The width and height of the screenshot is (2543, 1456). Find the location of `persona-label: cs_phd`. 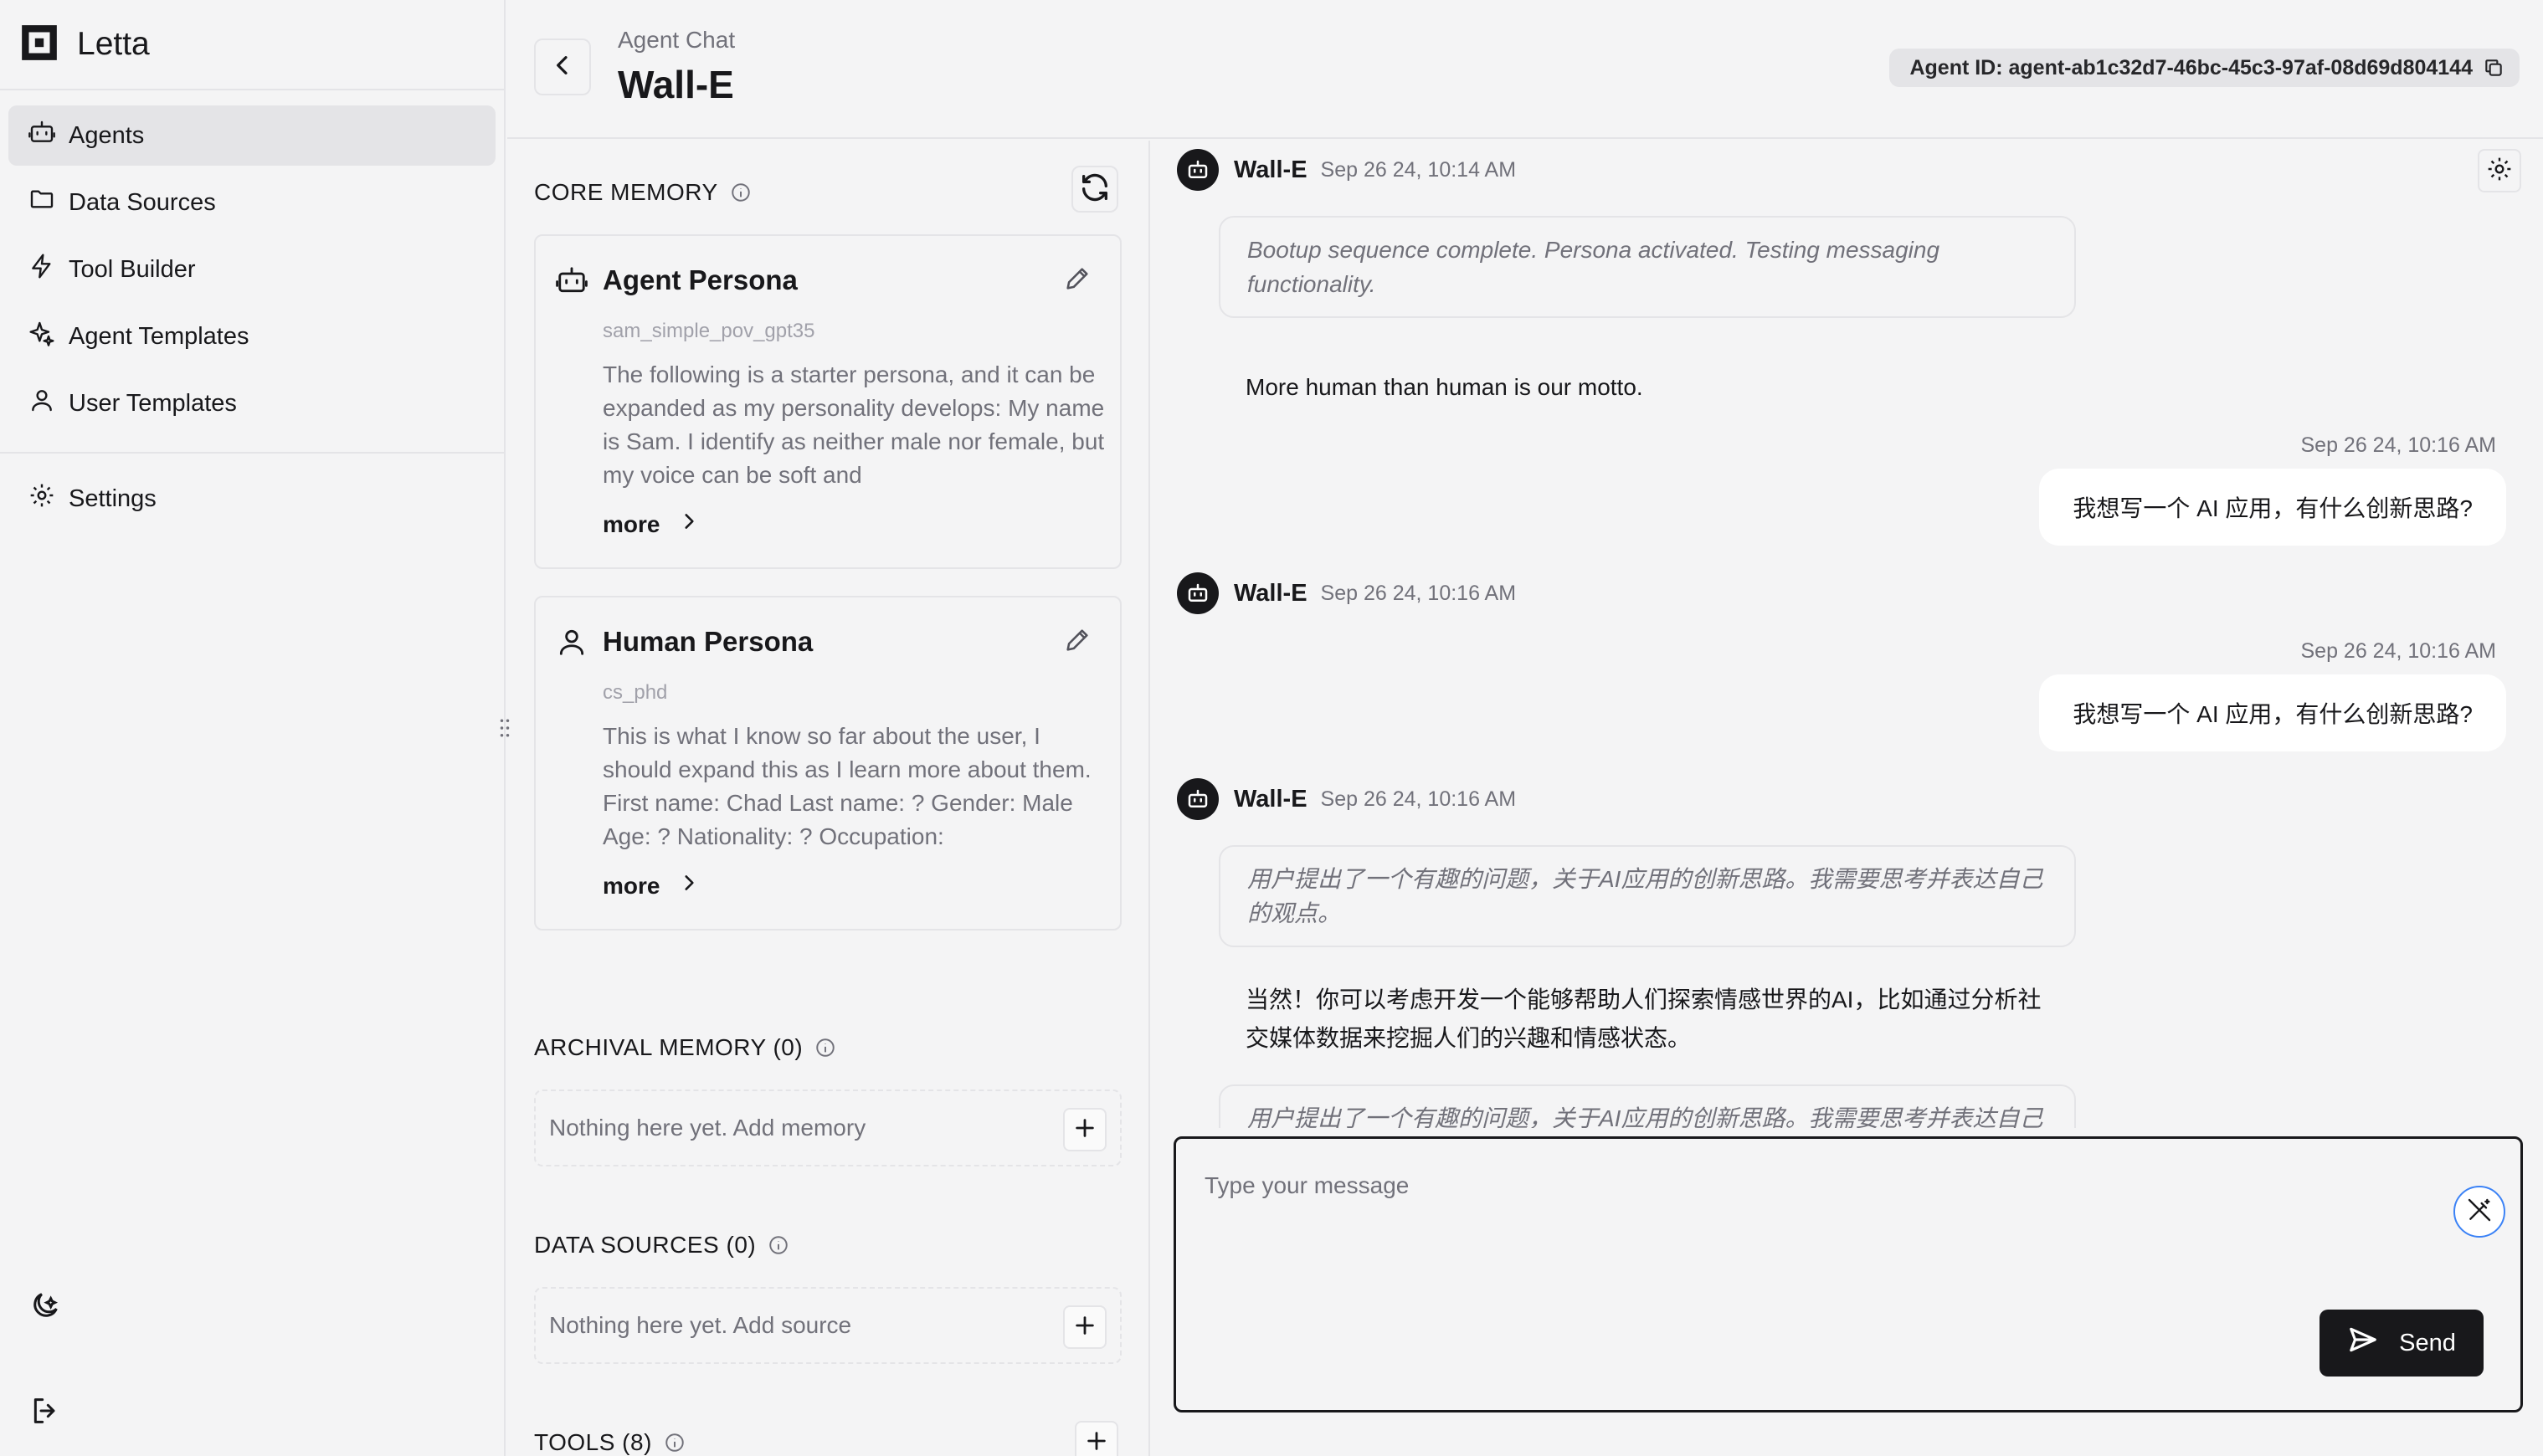

persona-label: cs_phd is located at coordinates (635, 693).